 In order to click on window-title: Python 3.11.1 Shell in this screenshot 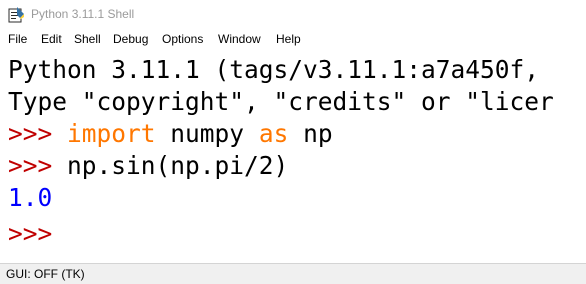, I will do `click(83, 14)`.